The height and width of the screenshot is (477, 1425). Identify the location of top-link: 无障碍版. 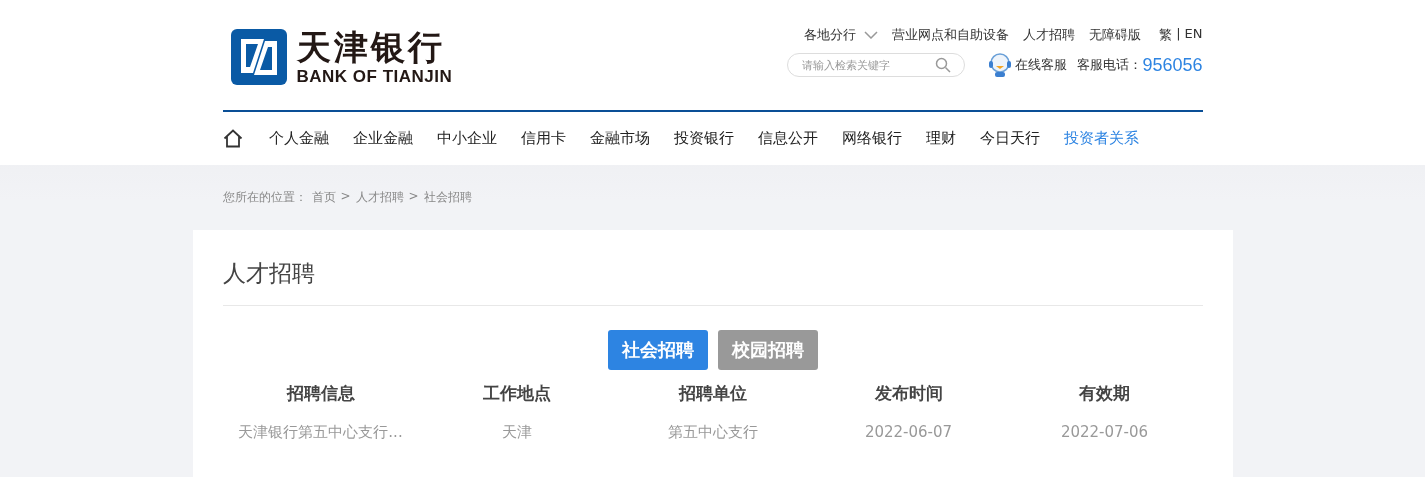
(1115, 35).